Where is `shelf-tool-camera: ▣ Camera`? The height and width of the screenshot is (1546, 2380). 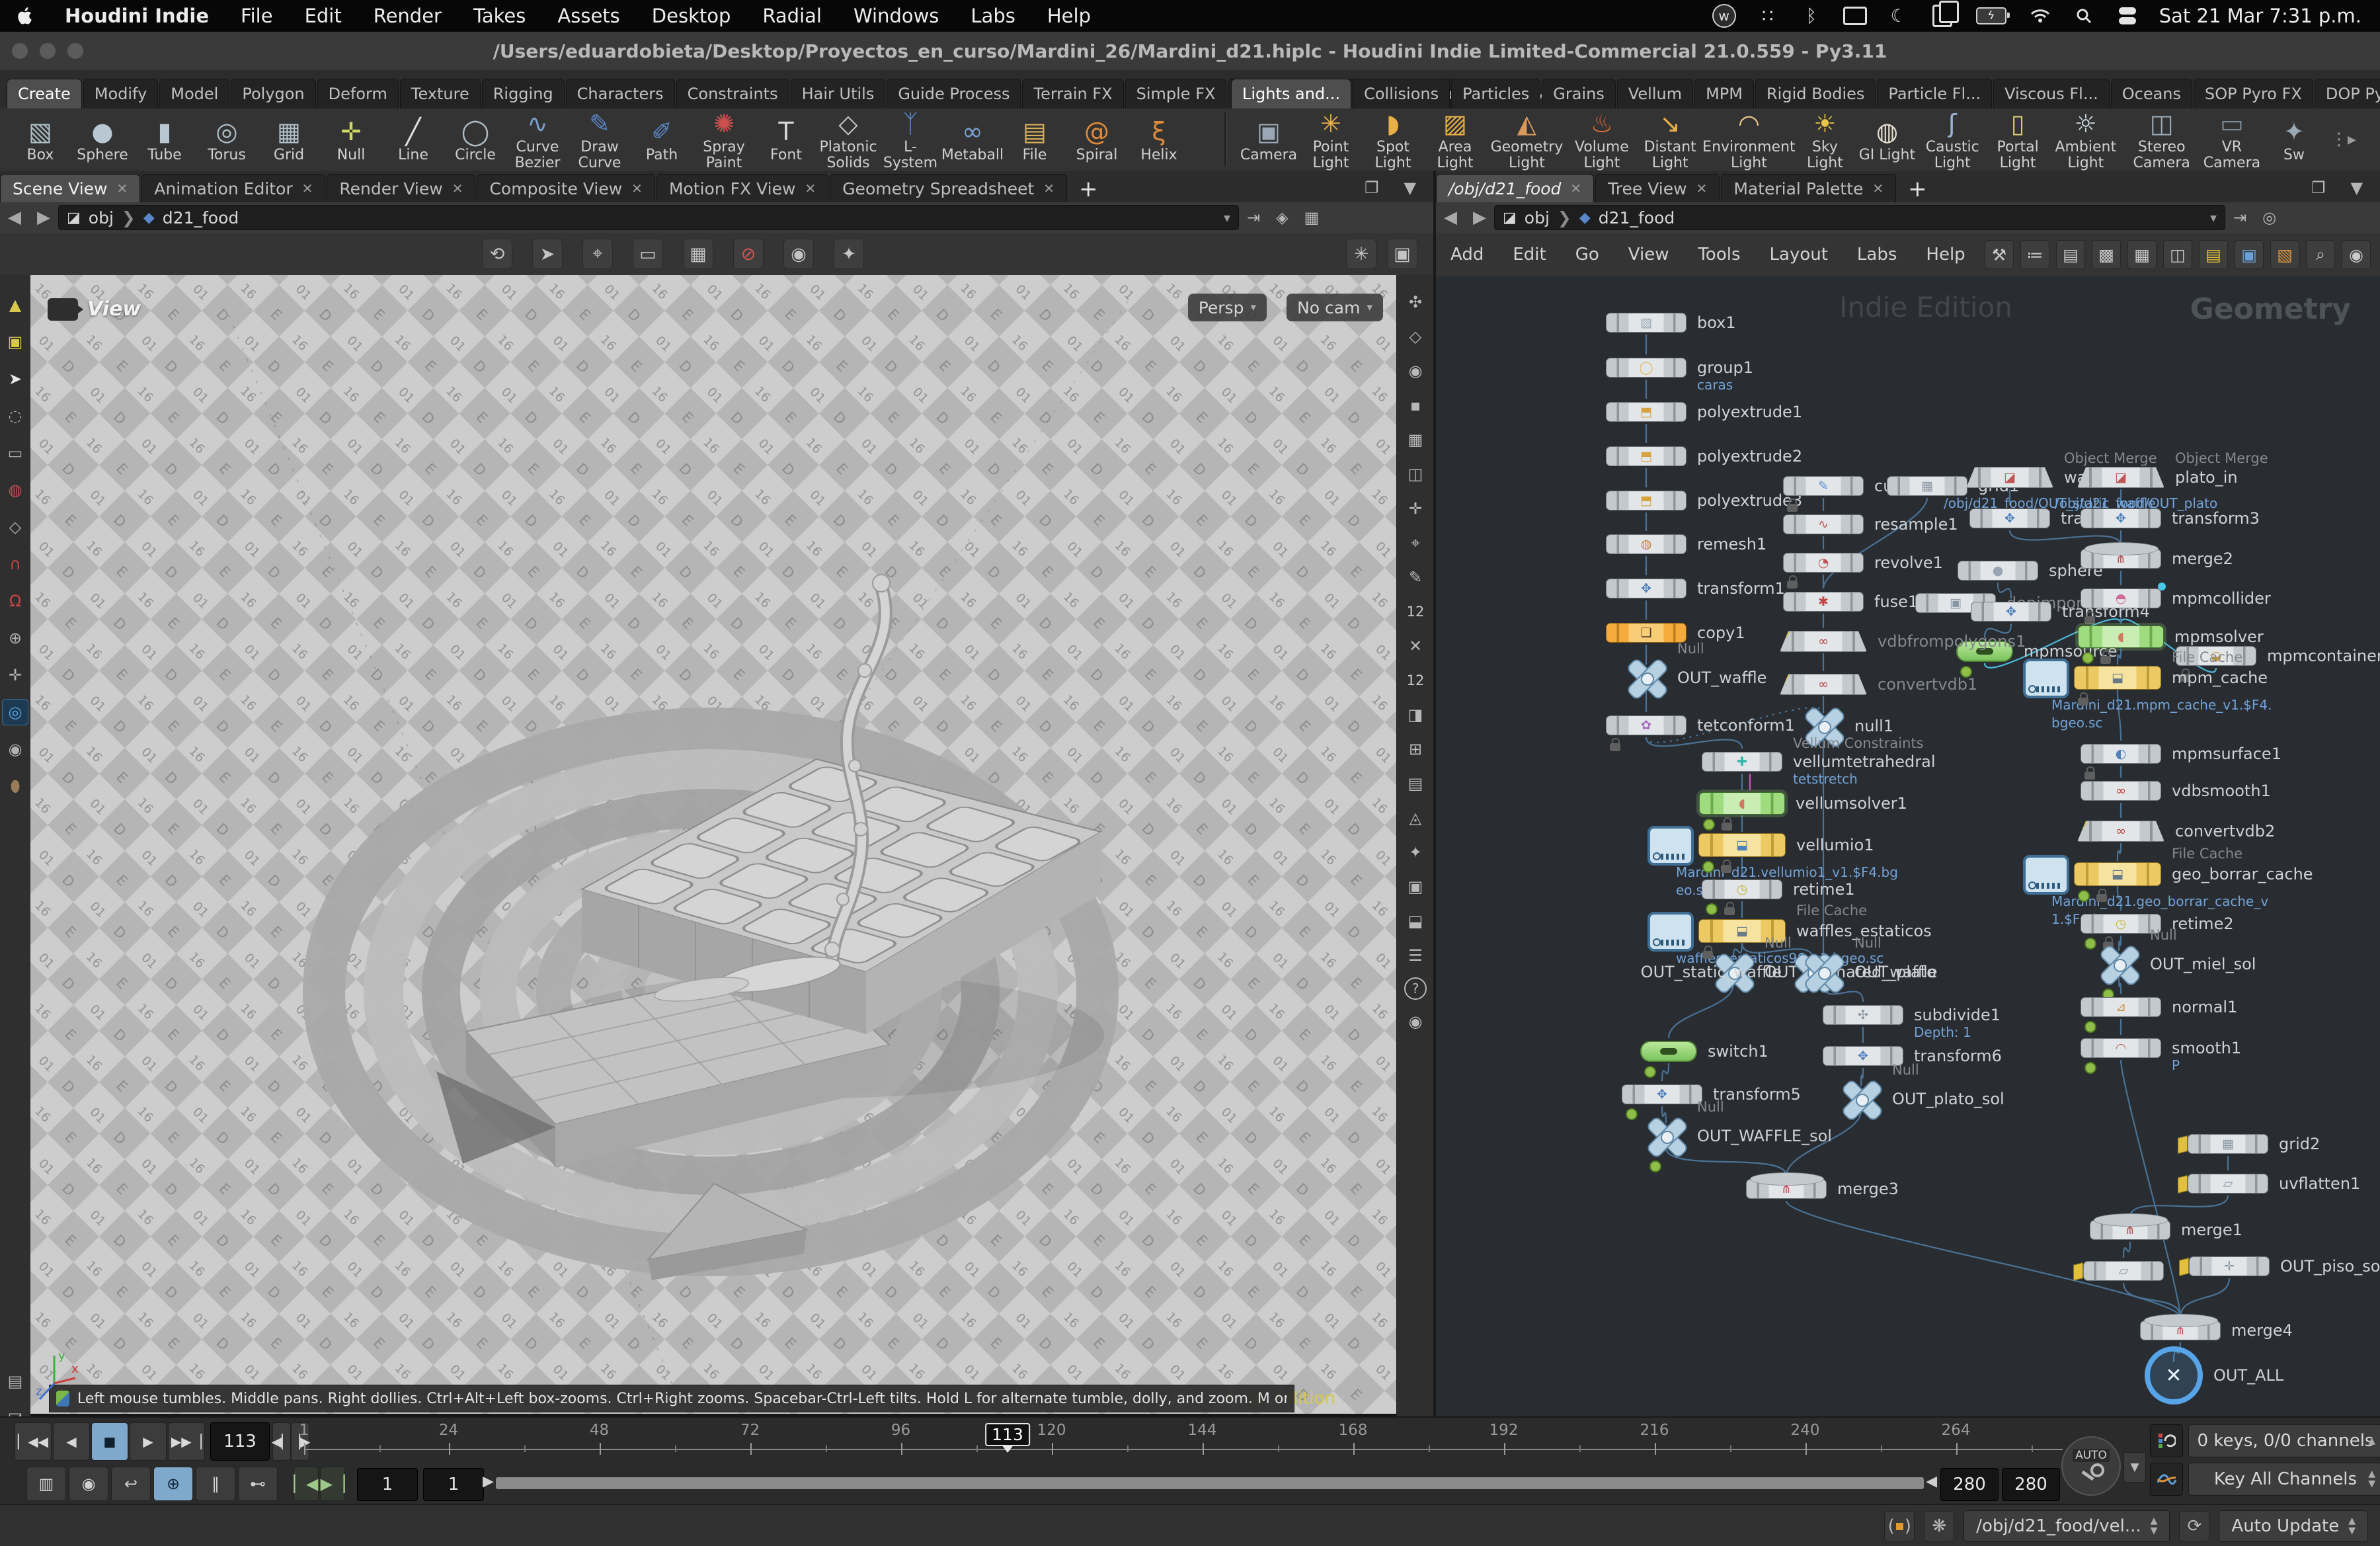
shelf-tool-camera: ▣ Camera is located at coordinates (1269, 139).